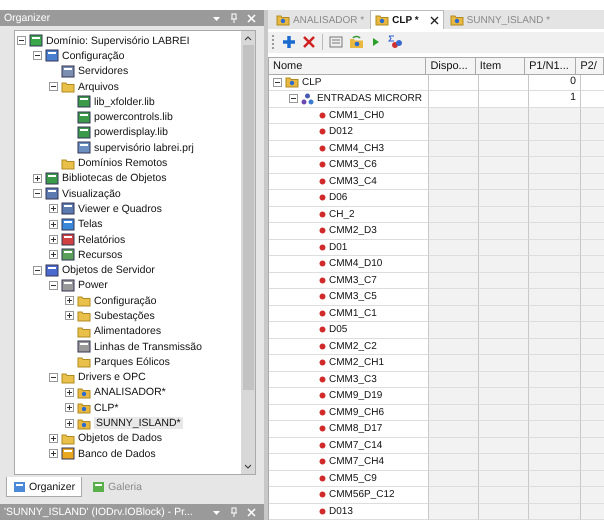 This screenshot has width=604, height=520. What do you see at coordinates (248, 217) in the screenshot?
I see `scroll-thumb` at bounding box center [248, 217].